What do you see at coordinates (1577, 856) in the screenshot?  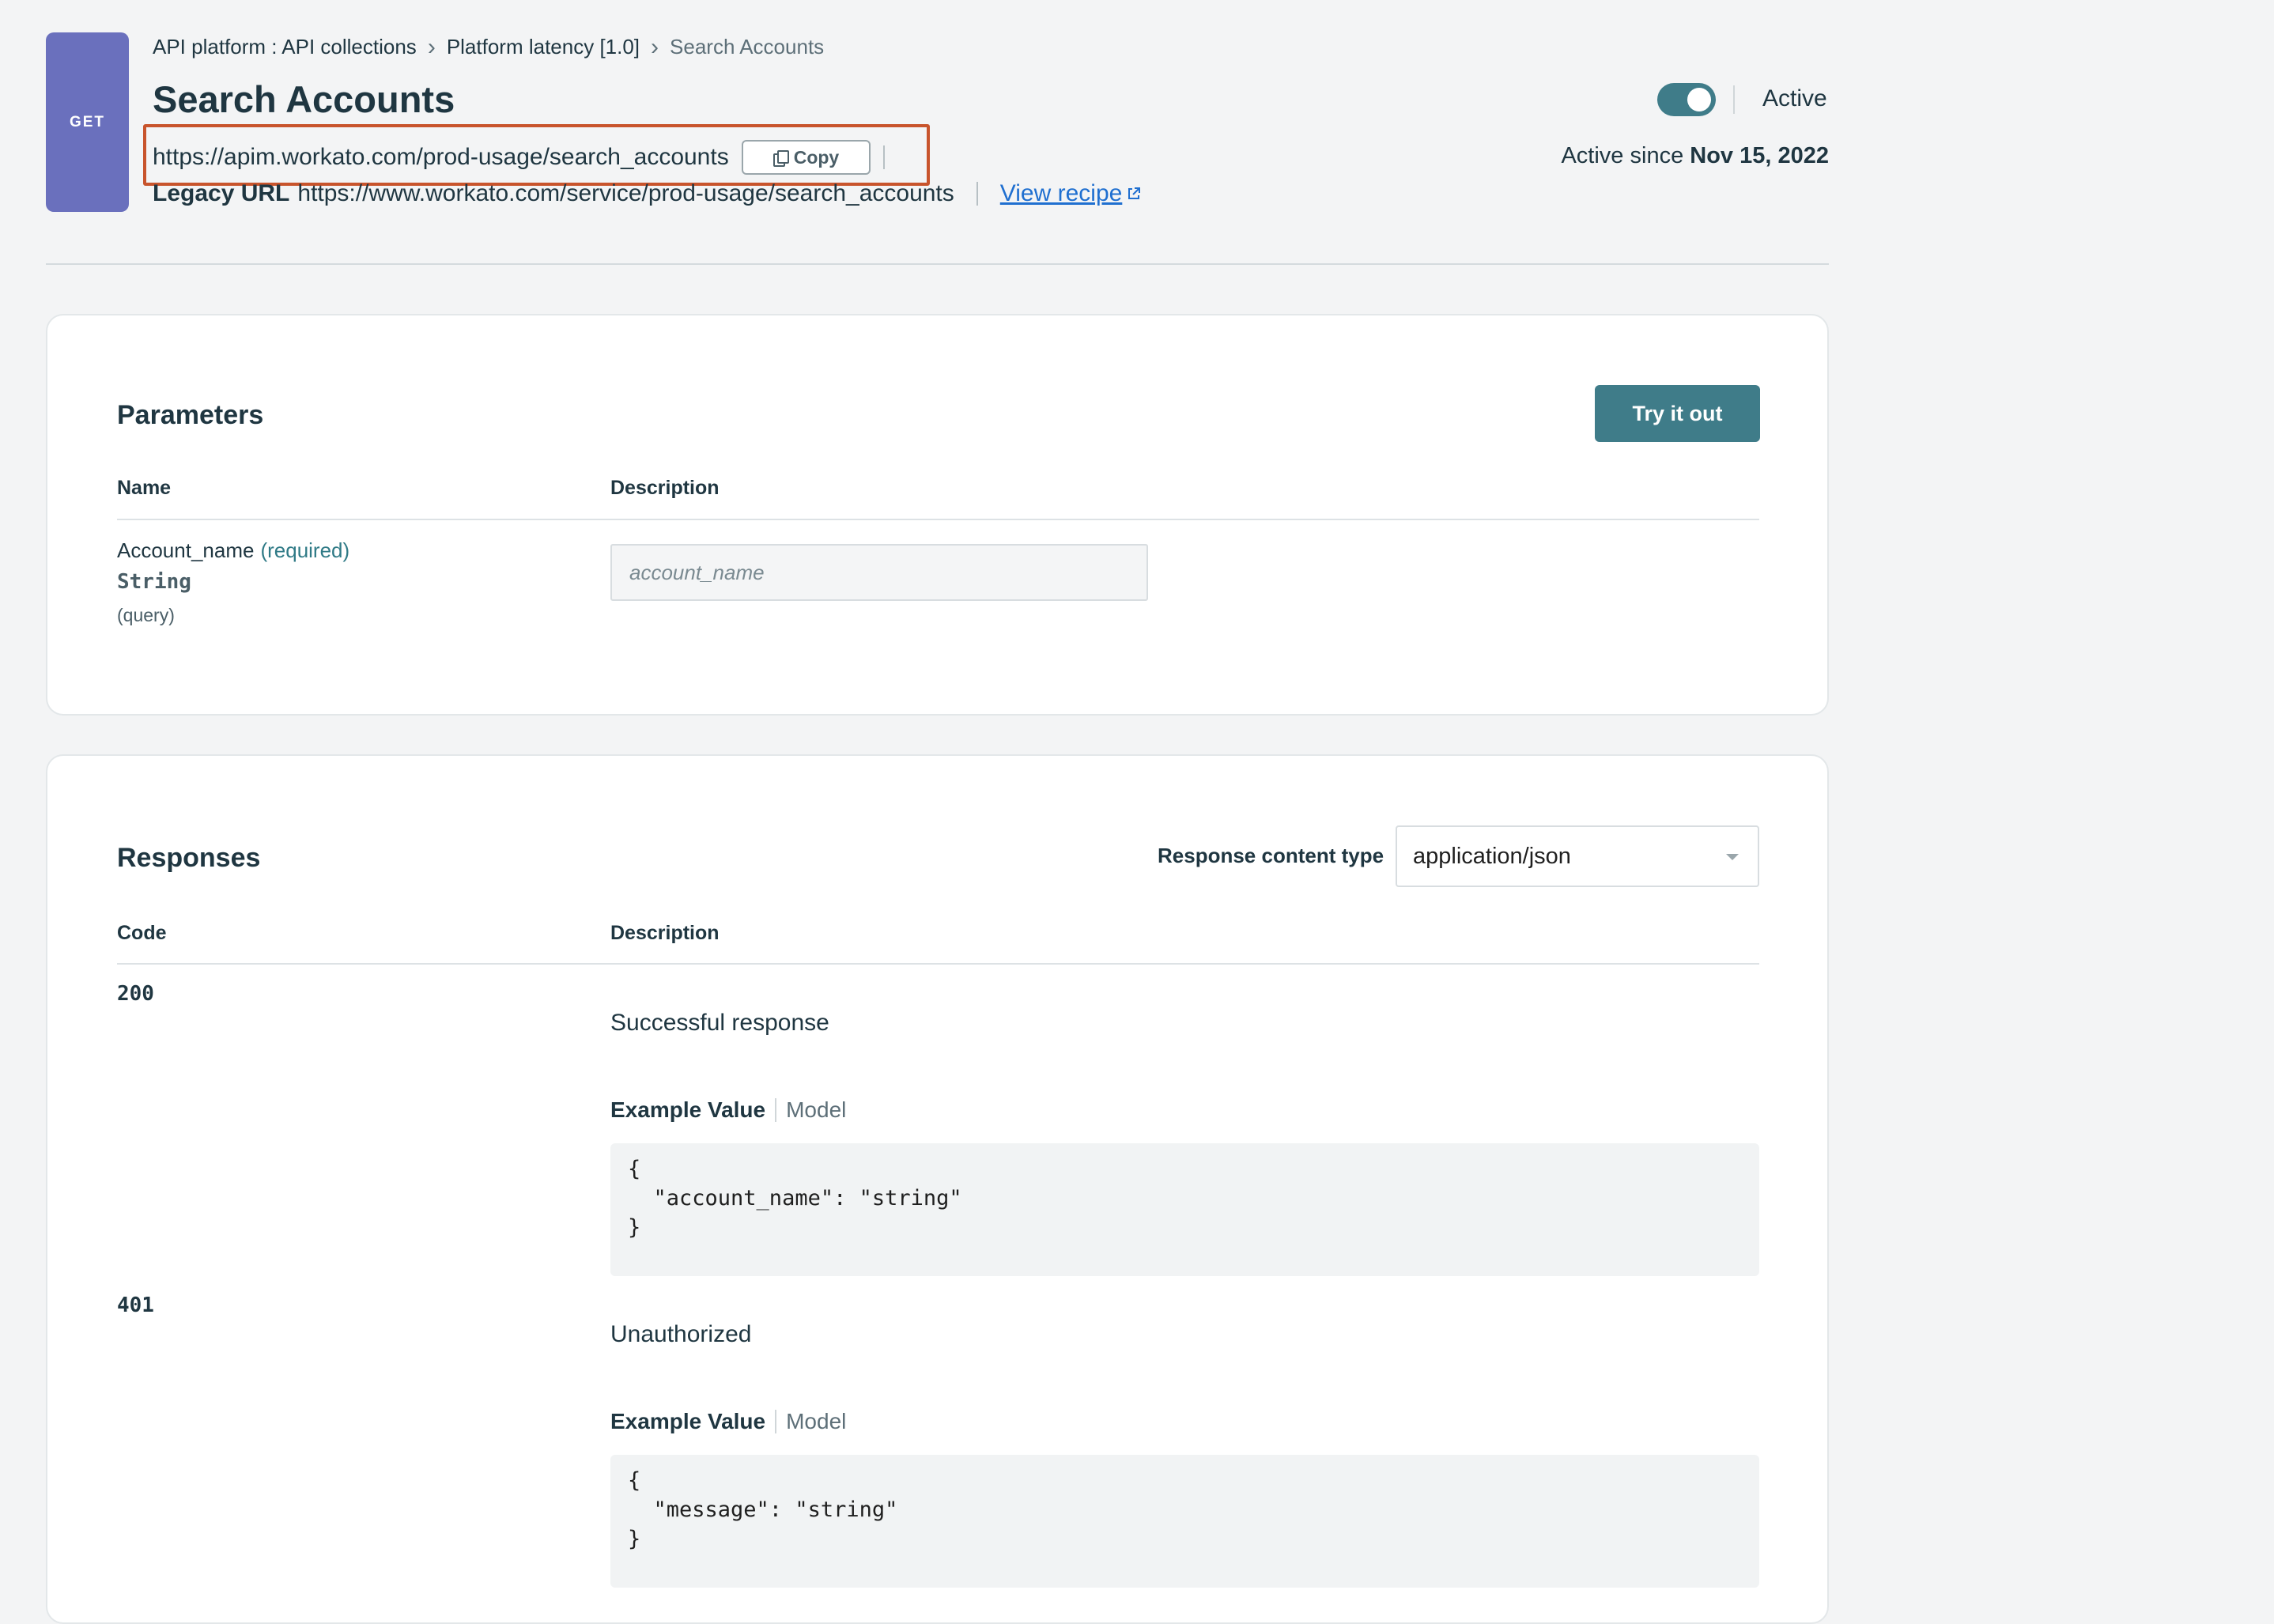 I see `response-content-type-select: application/json` at bounding box center [1577, 856].